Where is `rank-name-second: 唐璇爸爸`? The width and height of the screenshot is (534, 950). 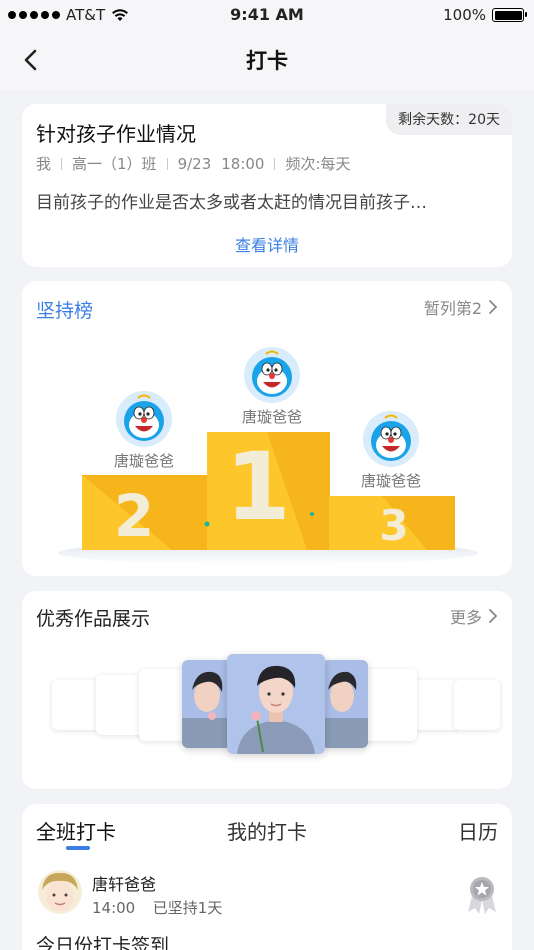
rank-name-second: 唐璇爸爸 is located at coordinates (143, 461).